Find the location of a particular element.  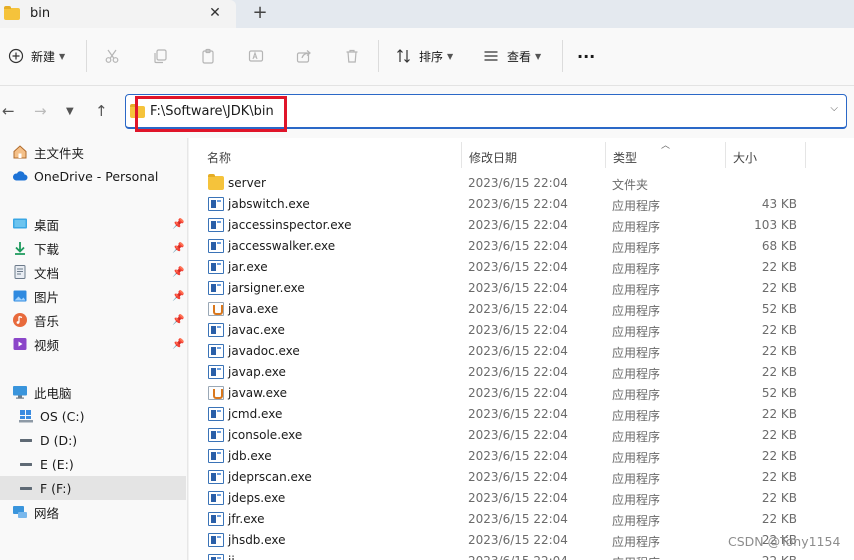

column-header-name: 名称 is located at coordinates (330, 158).